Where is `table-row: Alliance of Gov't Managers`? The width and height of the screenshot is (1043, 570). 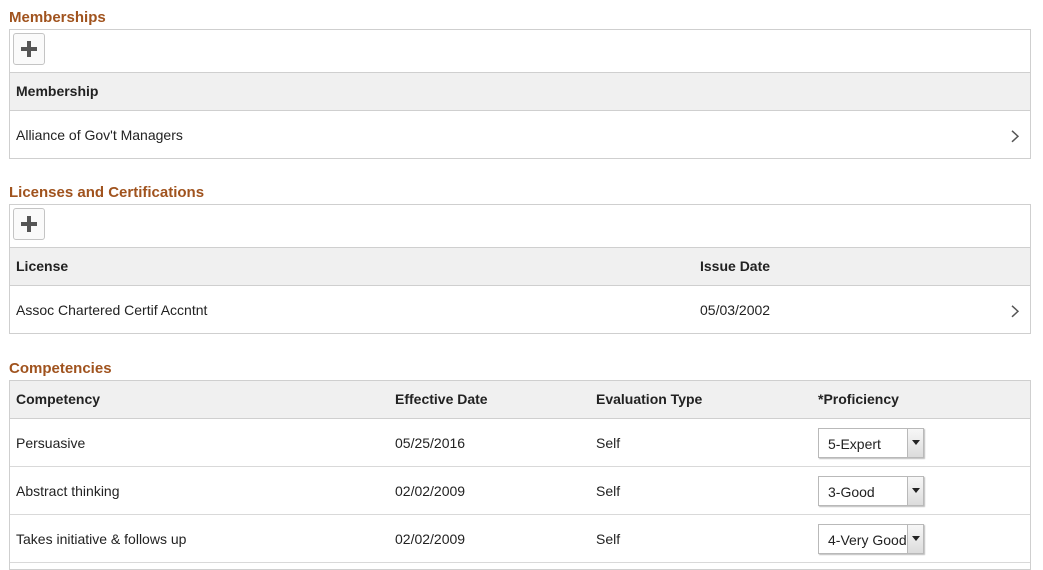
table-row: Alliance of Gov't Managers is located at coordinates (520, 134).